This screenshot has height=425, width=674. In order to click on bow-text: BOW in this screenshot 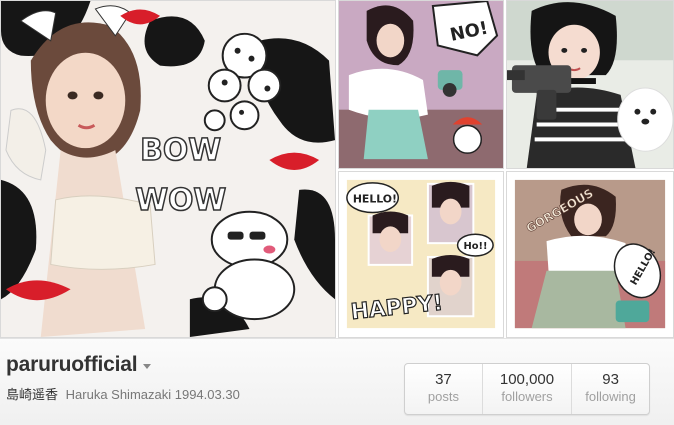, I will do `click(180, 150)`.